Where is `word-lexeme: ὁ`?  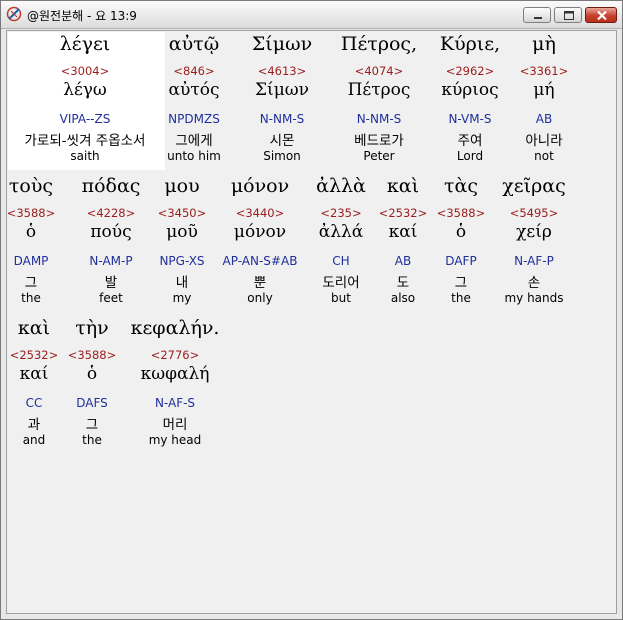 word-lexeme: ὁ is located at coordinates (92, 374).